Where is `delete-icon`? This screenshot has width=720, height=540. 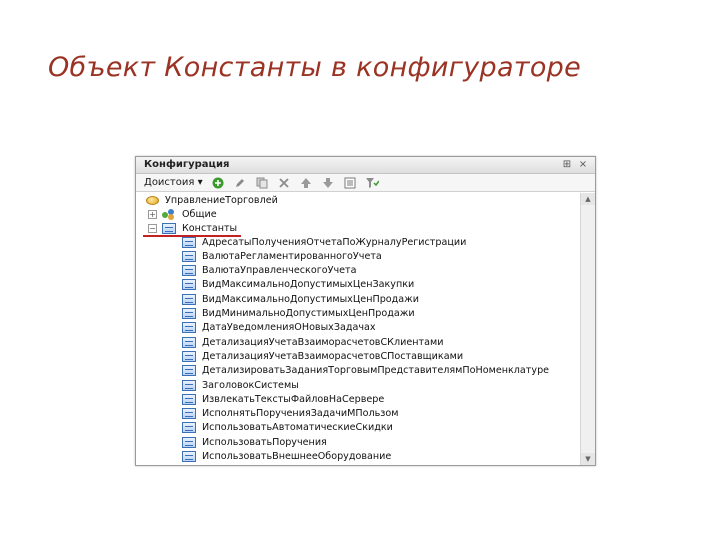
delete-icon is located at coordinates (284, 183).